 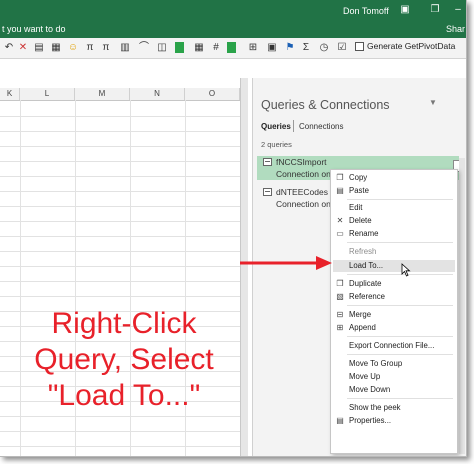 I want to click on column-header: L, so click(x=47, y=94).